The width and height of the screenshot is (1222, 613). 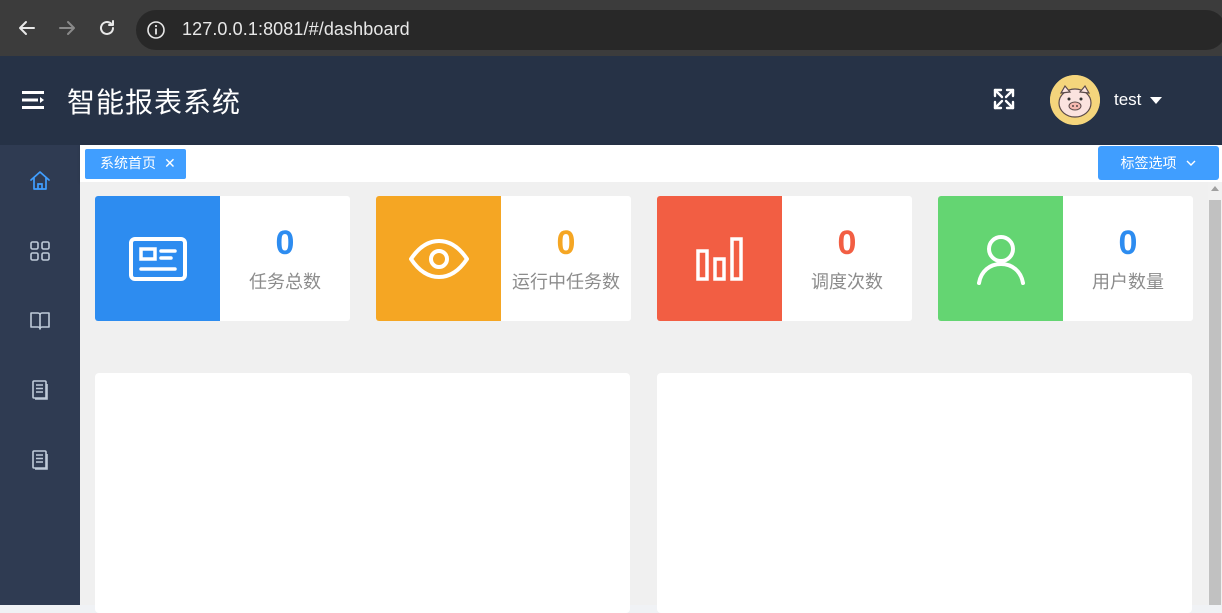 What do you see at coordinates (566, 282) in the screenshot?
I see `stat-label: 运行中任务数` at bounding box center [566, 282].